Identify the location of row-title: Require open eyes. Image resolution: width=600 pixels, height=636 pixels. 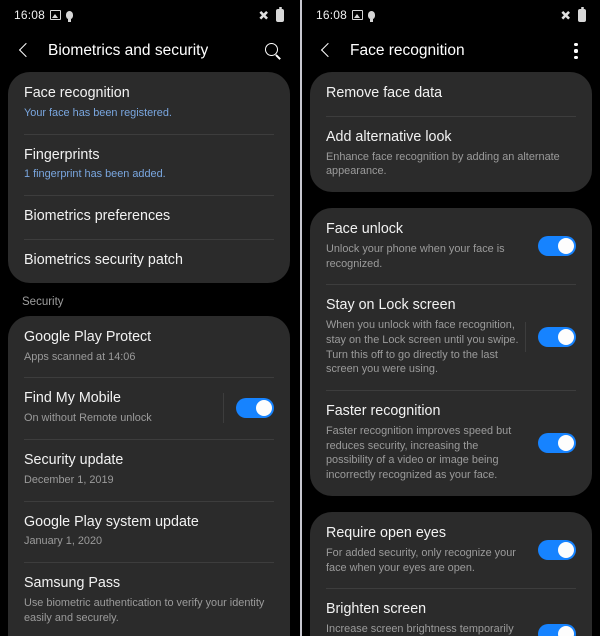
(386, 532).